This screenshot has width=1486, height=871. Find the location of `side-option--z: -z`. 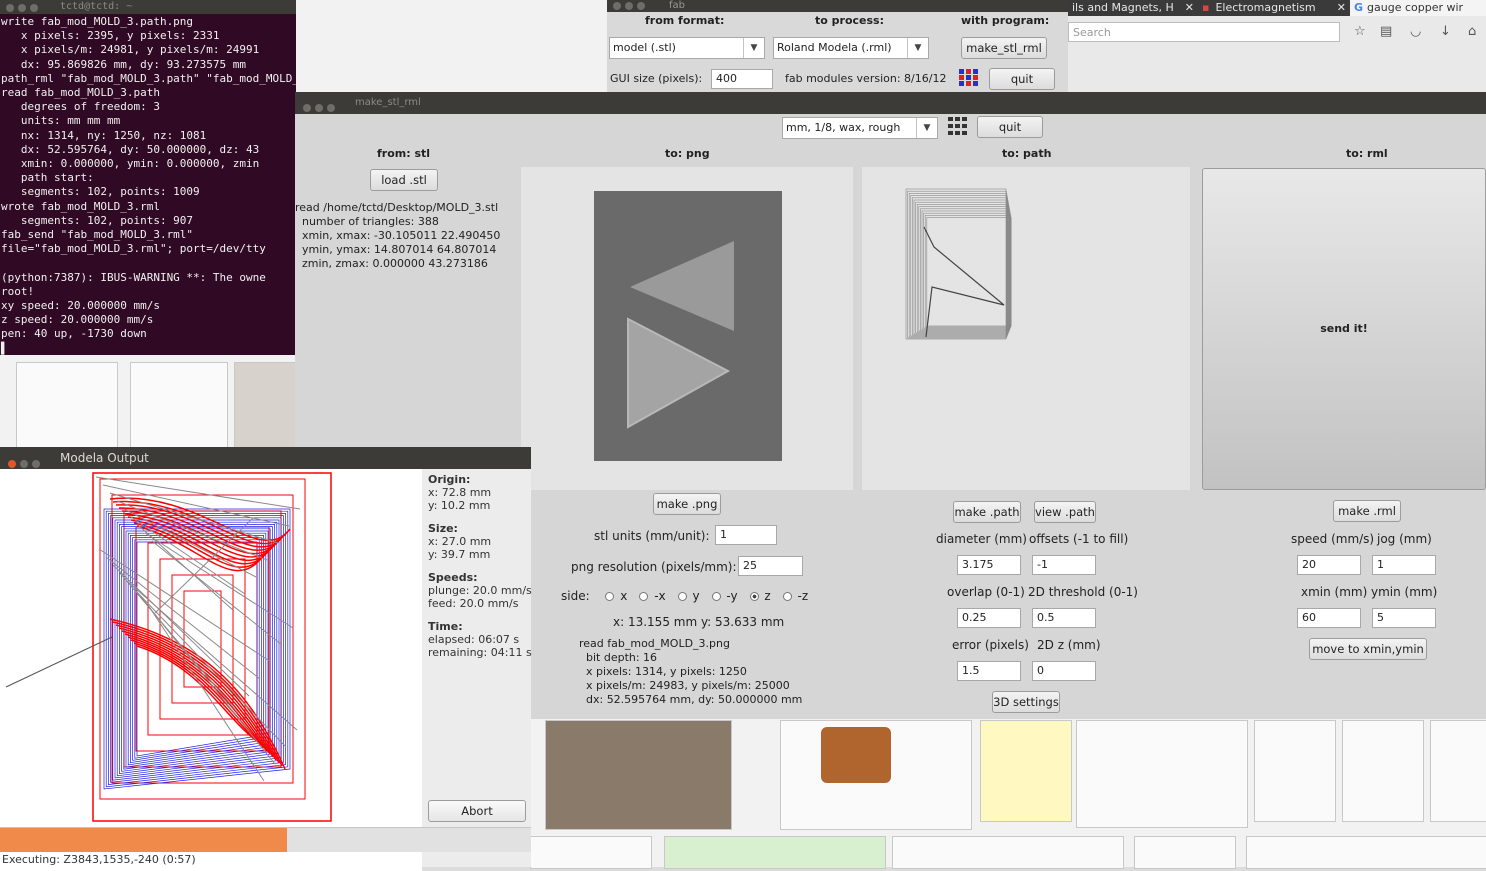

side-option--z: -z is located at coordinates (795, 596).